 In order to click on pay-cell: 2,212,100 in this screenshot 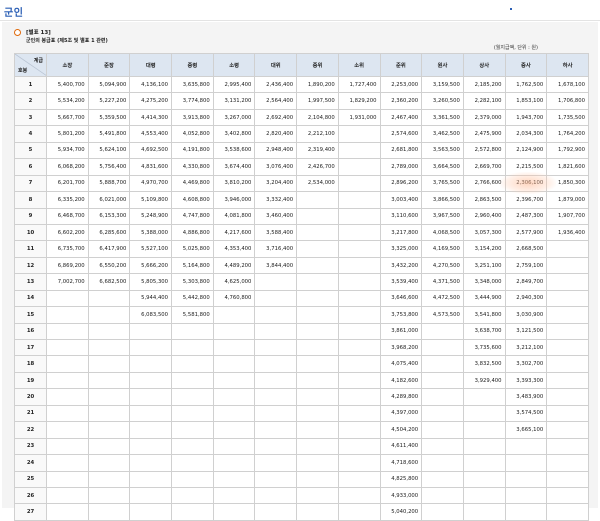, I will do `click(317, 134)`.